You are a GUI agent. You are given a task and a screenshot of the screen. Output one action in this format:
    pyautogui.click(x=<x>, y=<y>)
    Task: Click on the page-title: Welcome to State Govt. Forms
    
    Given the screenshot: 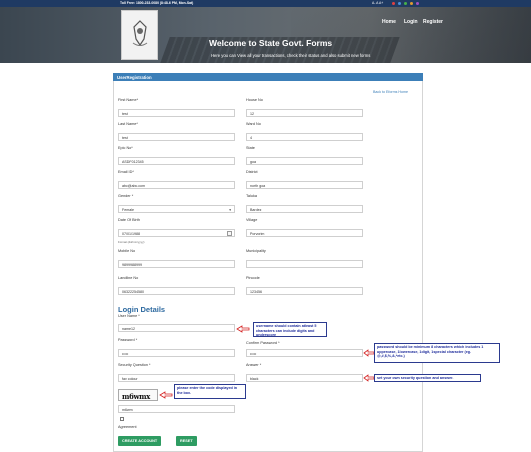 What is the action you would take?
    pyautogui.click(x=271, y=43)
    